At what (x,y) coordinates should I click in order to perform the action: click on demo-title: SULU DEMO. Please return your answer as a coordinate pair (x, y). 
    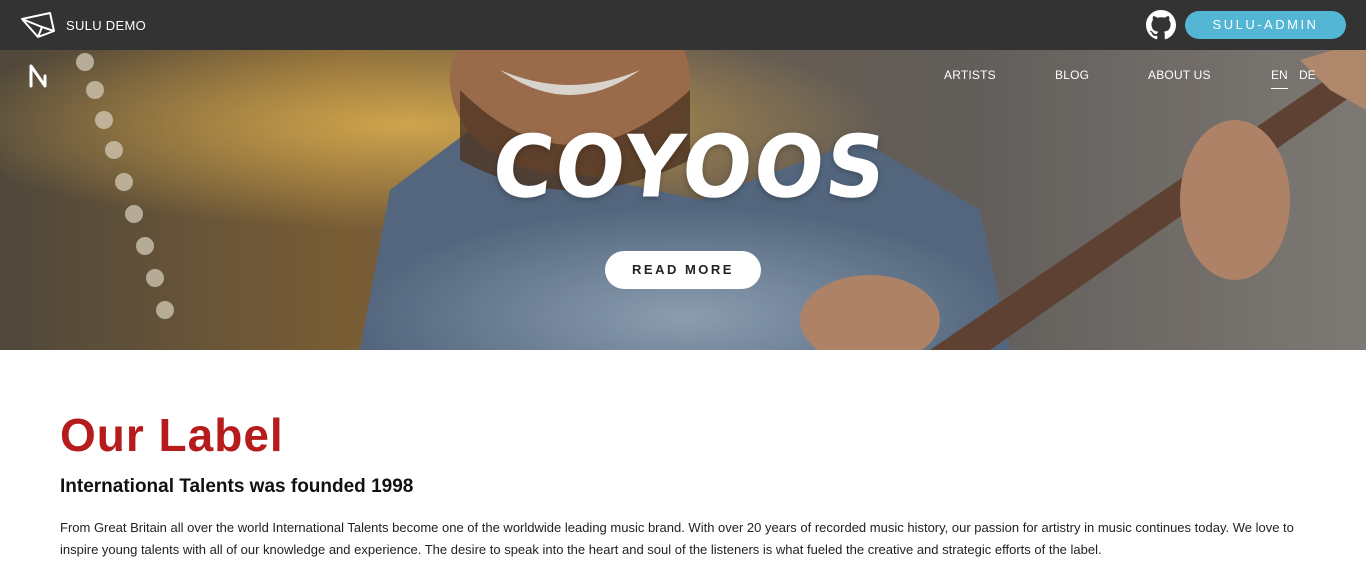
    Looking at the image, I should click on (106, 25).